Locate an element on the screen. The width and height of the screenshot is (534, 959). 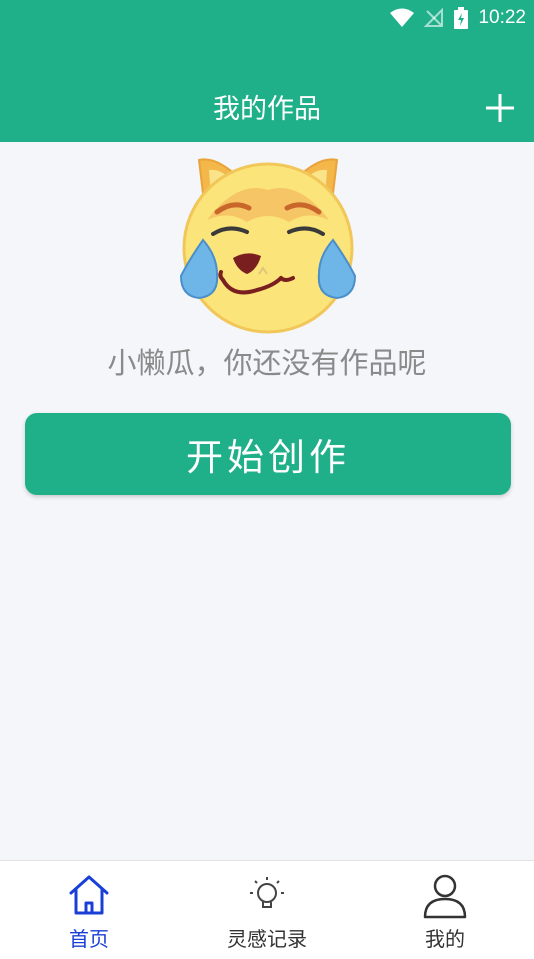
tab-mine: 我的 is located at coordinates (445, 910).